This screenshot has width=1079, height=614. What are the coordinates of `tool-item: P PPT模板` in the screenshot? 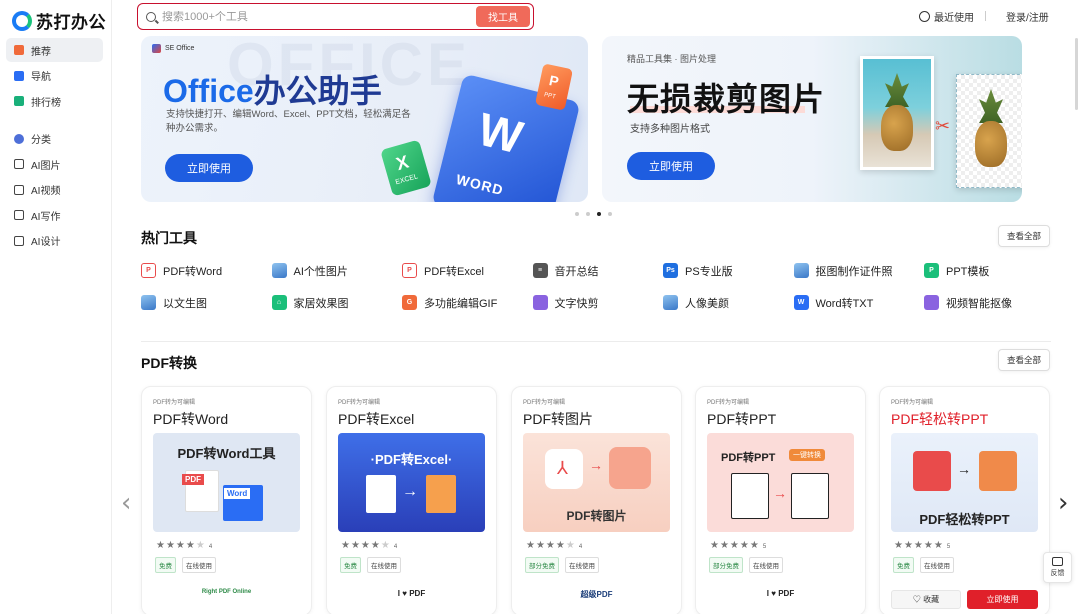 It's located at (989, 270).